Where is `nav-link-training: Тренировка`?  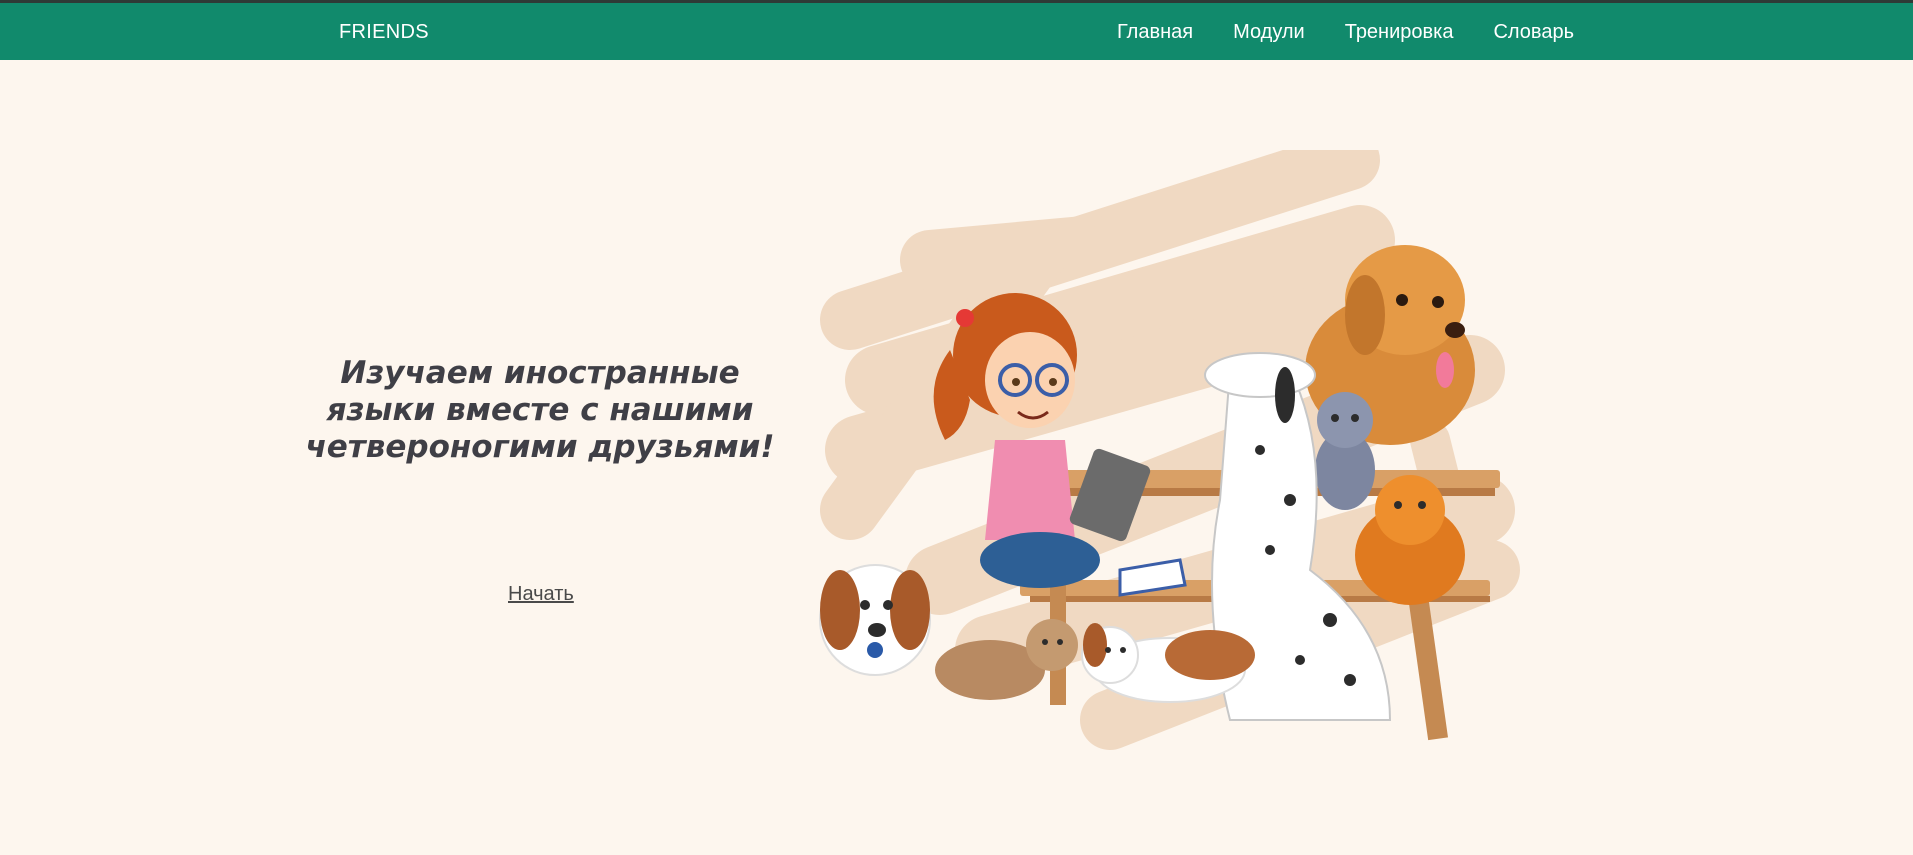 nav-link-training: Тренировка is located at coordinates (1399, 32).